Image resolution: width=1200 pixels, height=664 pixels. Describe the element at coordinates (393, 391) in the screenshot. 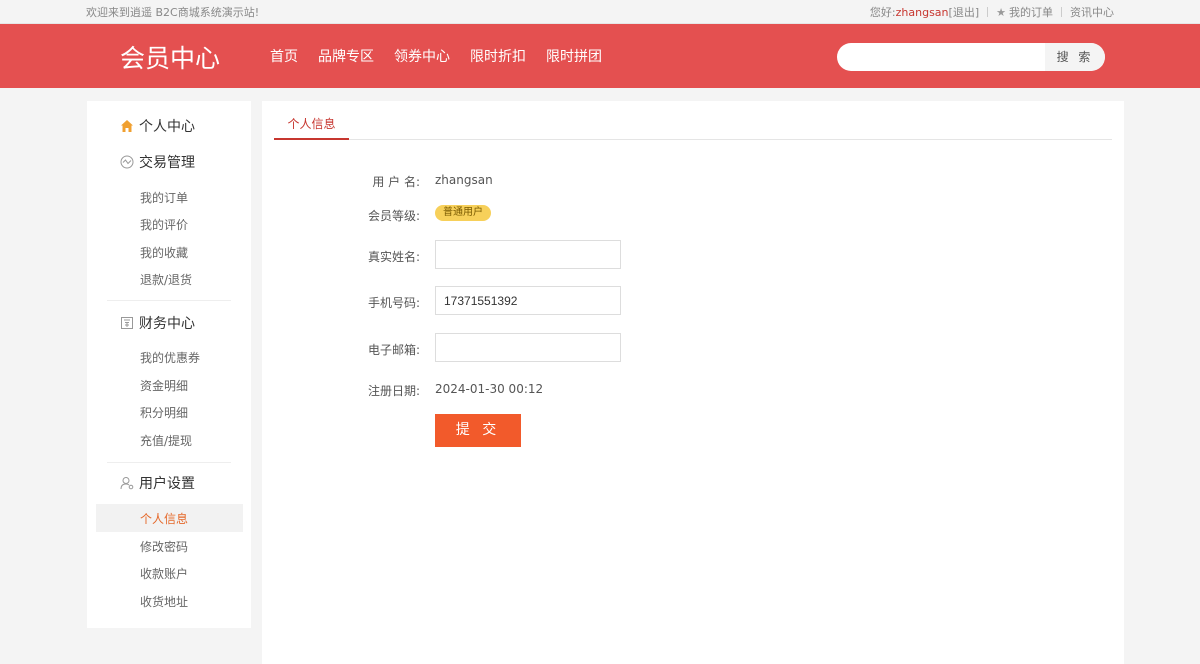

I see `register-date-label: 注册日期:` at that location.